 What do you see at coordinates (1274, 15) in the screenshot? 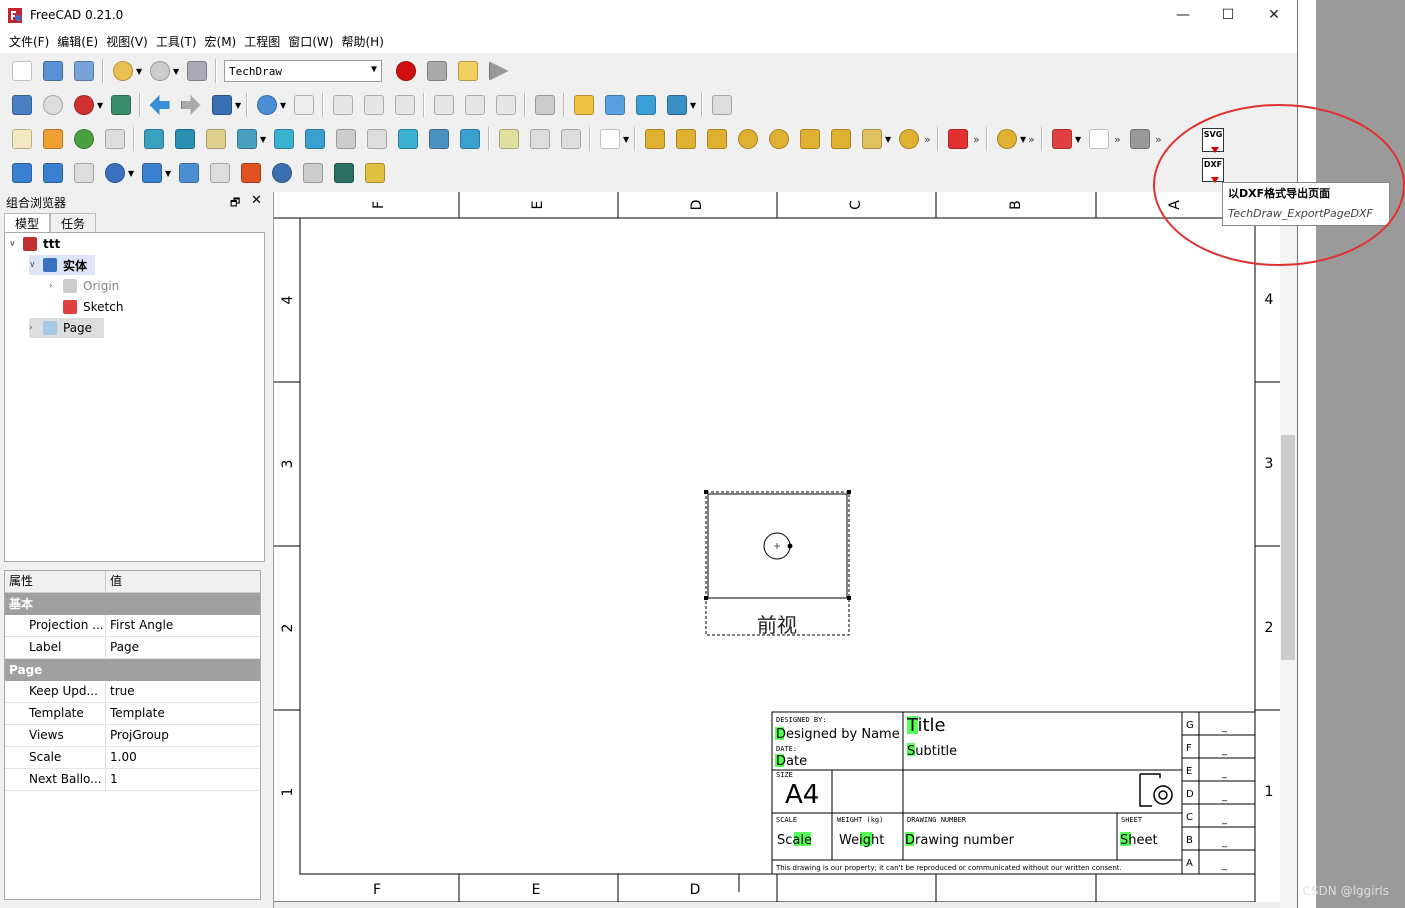
I see `close-button: ✕` at bounding box center [1274, 15].